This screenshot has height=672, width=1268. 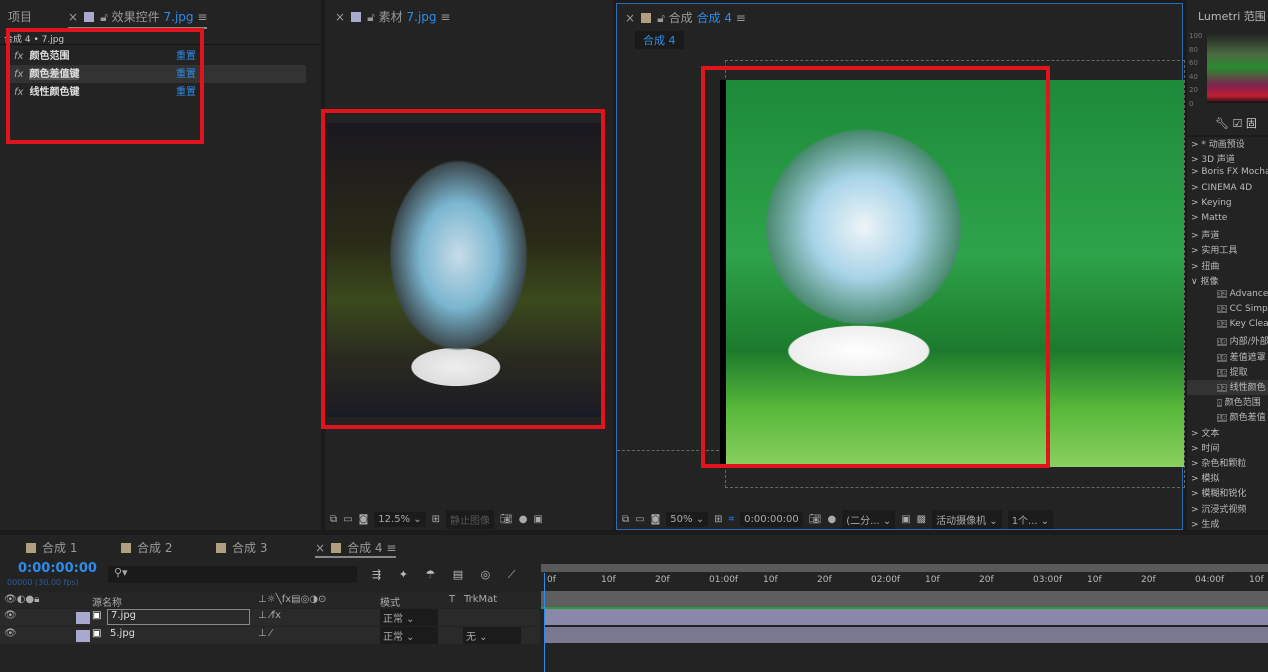 What do you see at coordinates (443, 575) in the screenshot?
I see `timeline-tool-icons: ⇶ ✦ ☂ ▤ ◎ ⟋` at bounding box center [443, 575].